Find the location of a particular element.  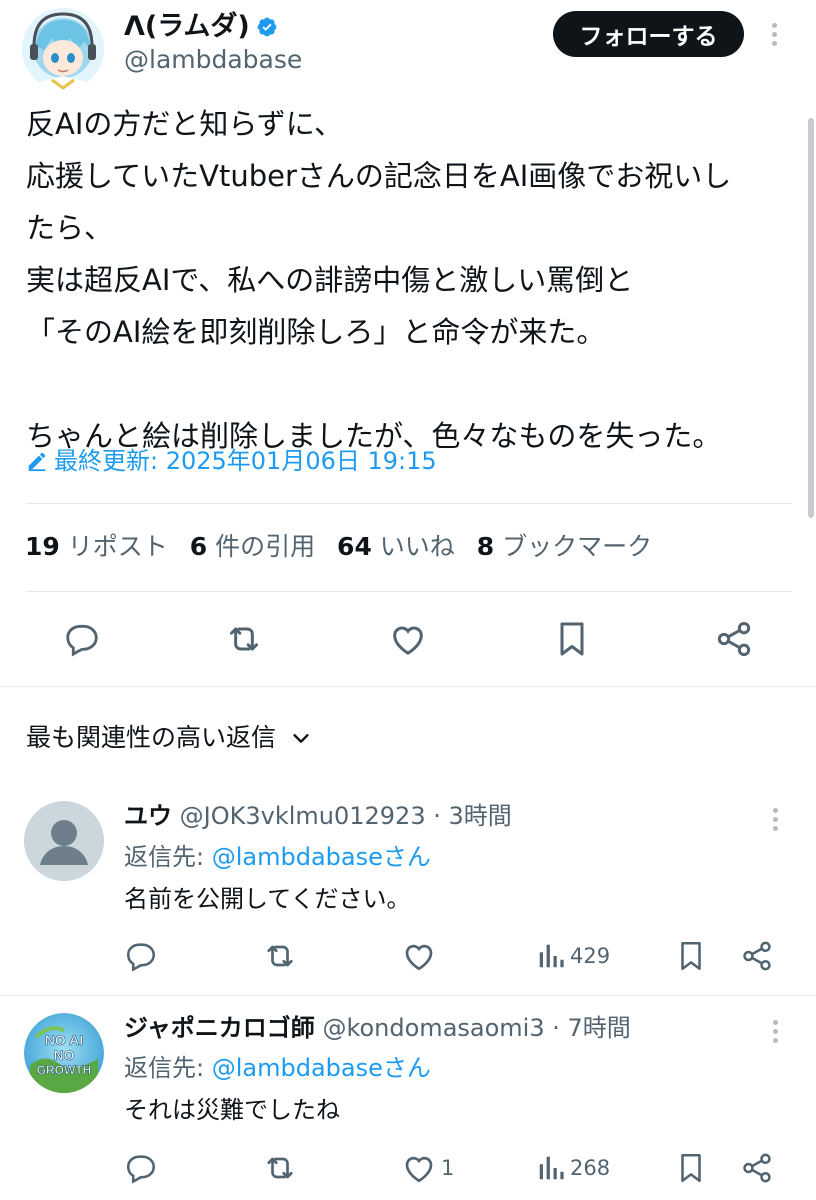

chevron-down-icon is located at coordinates (301, 738).